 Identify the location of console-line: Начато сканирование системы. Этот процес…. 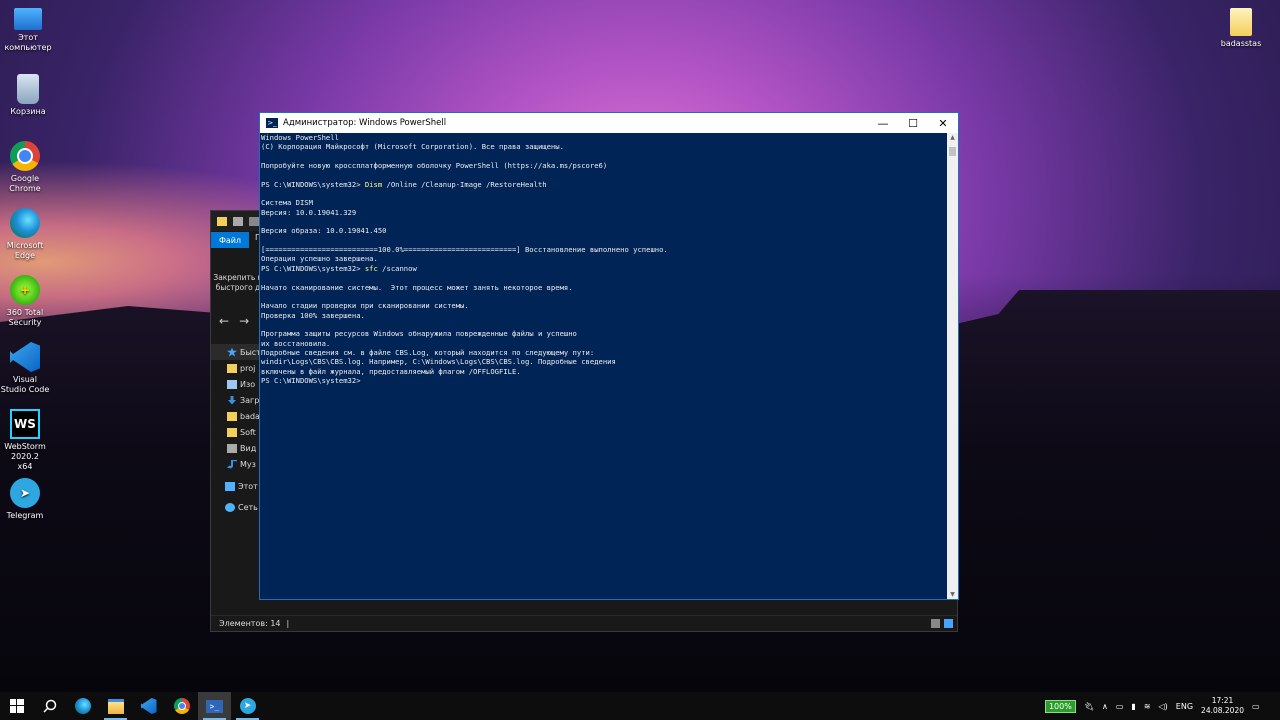
(417, 287).